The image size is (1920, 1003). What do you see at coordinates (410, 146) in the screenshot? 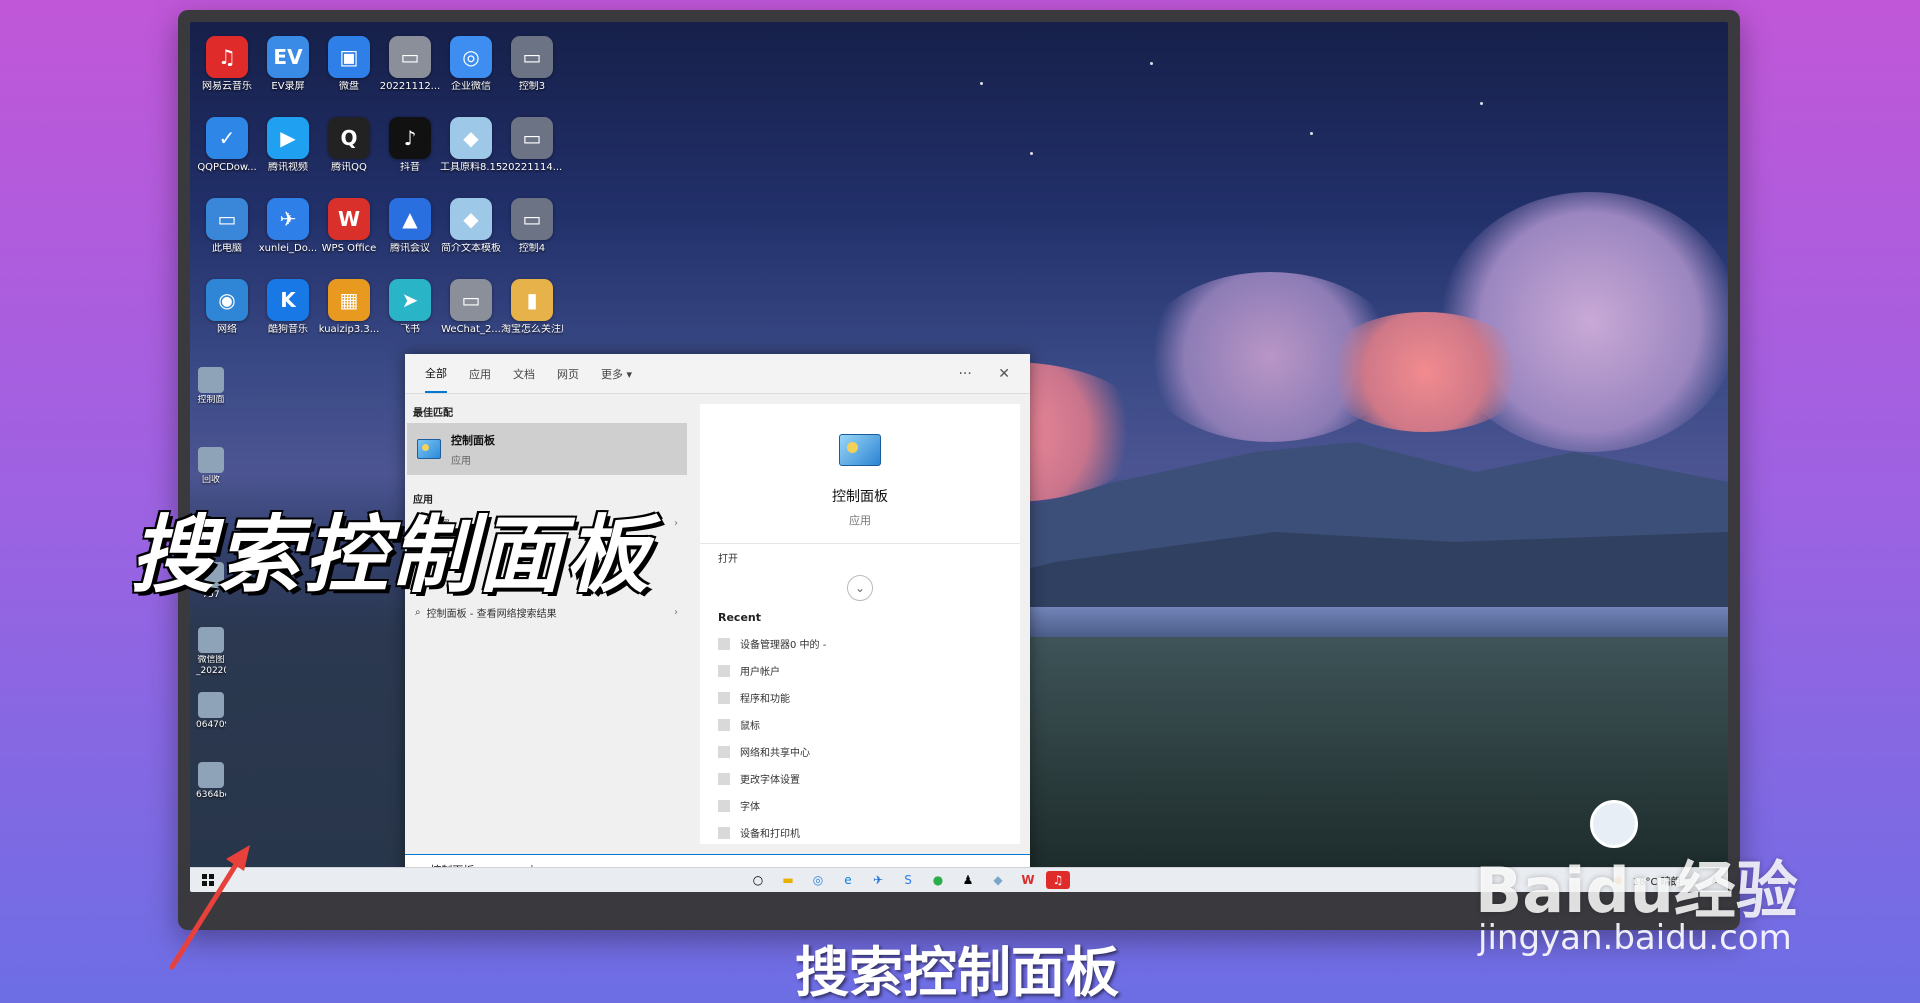
I see `desktop-icon: ♪ 抖音` at bounding box center [410, 146].